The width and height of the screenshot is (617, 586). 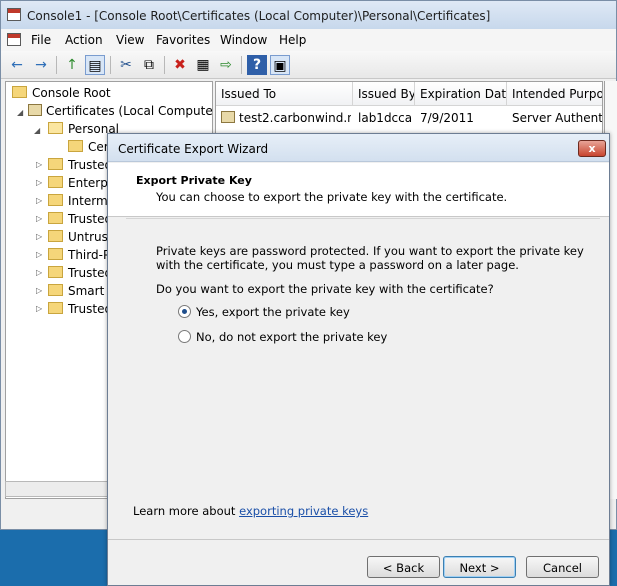 I want to click on back-arrow-icon: ←, so click(x=17, y=65).